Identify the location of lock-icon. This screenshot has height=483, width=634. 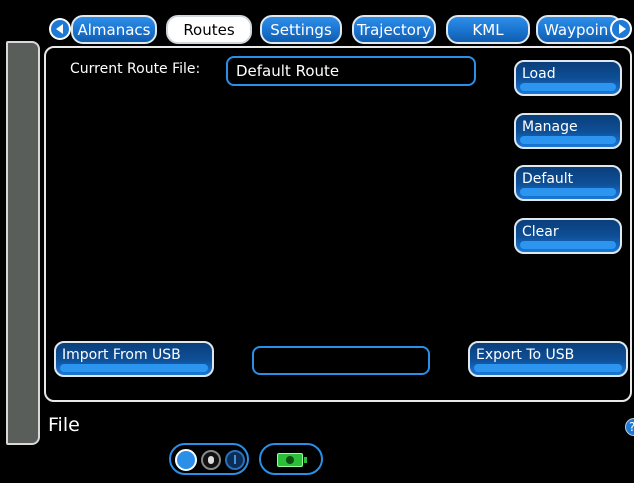
(211, 460).